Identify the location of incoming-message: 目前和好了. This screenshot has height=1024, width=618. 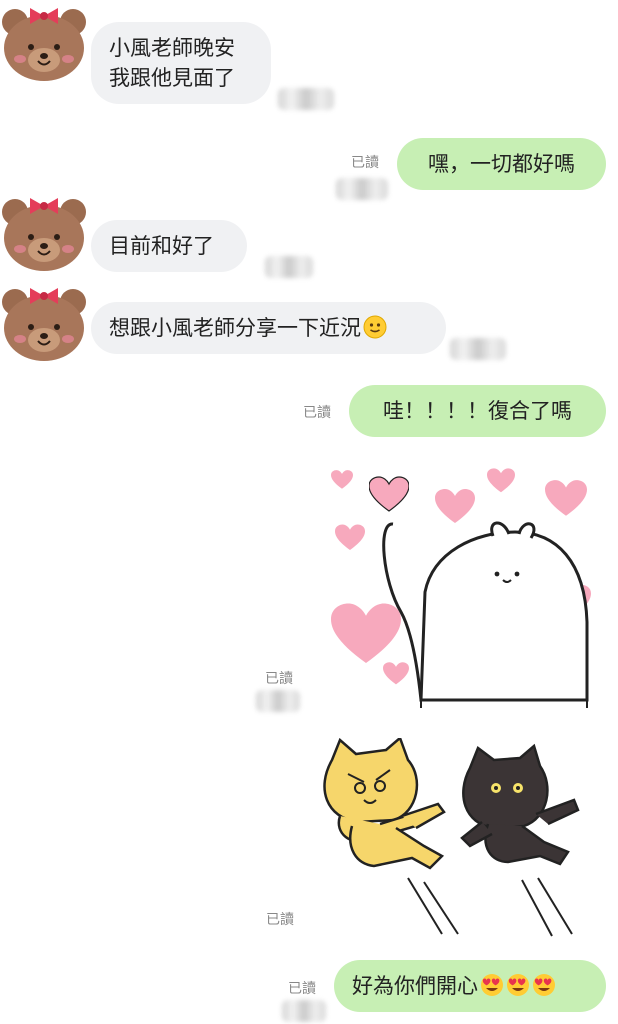
(169, 246).